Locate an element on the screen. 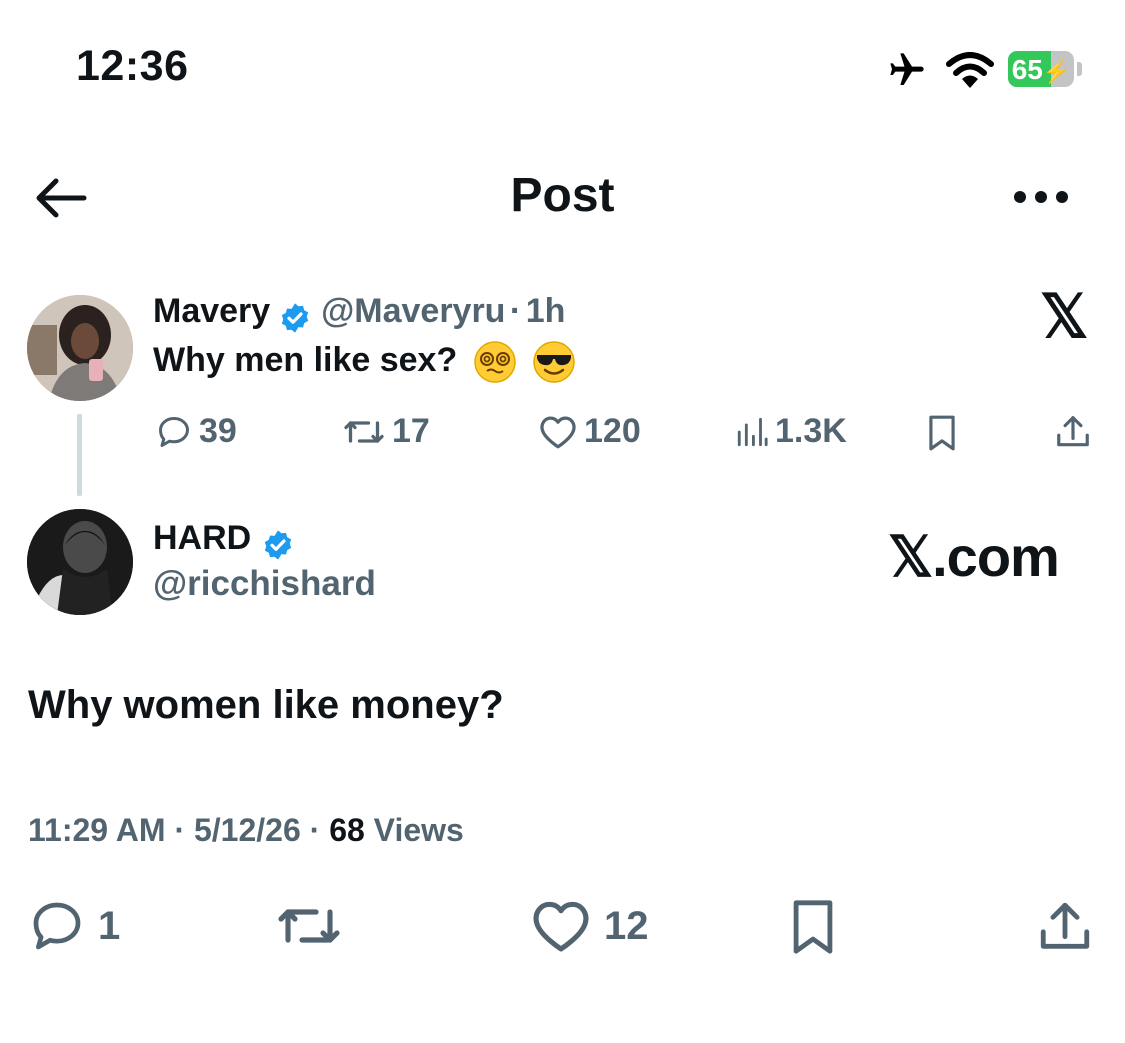  post-views-count: 68 is located at coordinates (347, 830).